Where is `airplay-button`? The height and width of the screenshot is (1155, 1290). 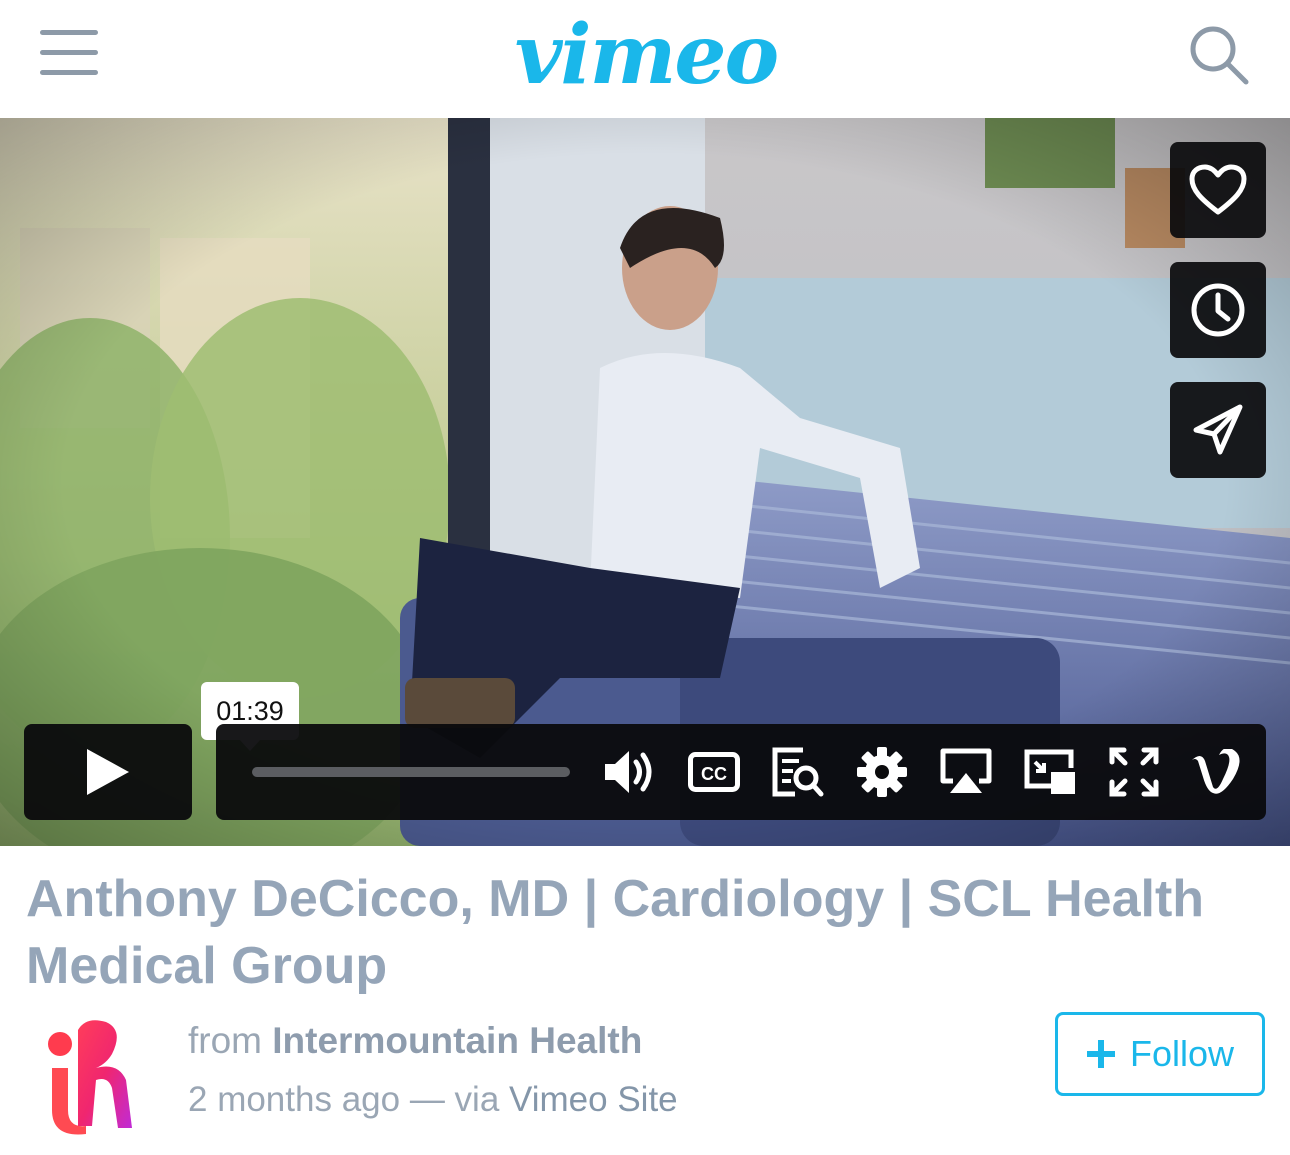 airplay-button is located at coordinates (966, 772).